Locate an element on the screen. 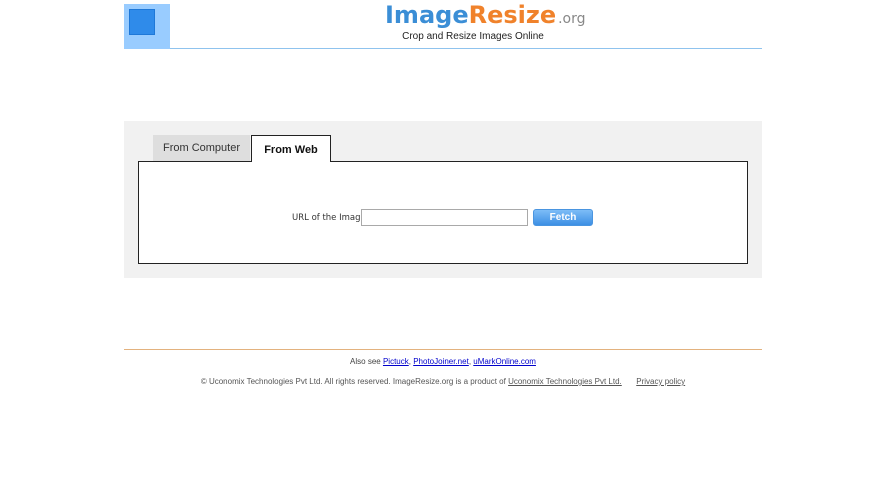 This screenshot has width=888, height=500. logo-icon is located at coordinates (147, 26).